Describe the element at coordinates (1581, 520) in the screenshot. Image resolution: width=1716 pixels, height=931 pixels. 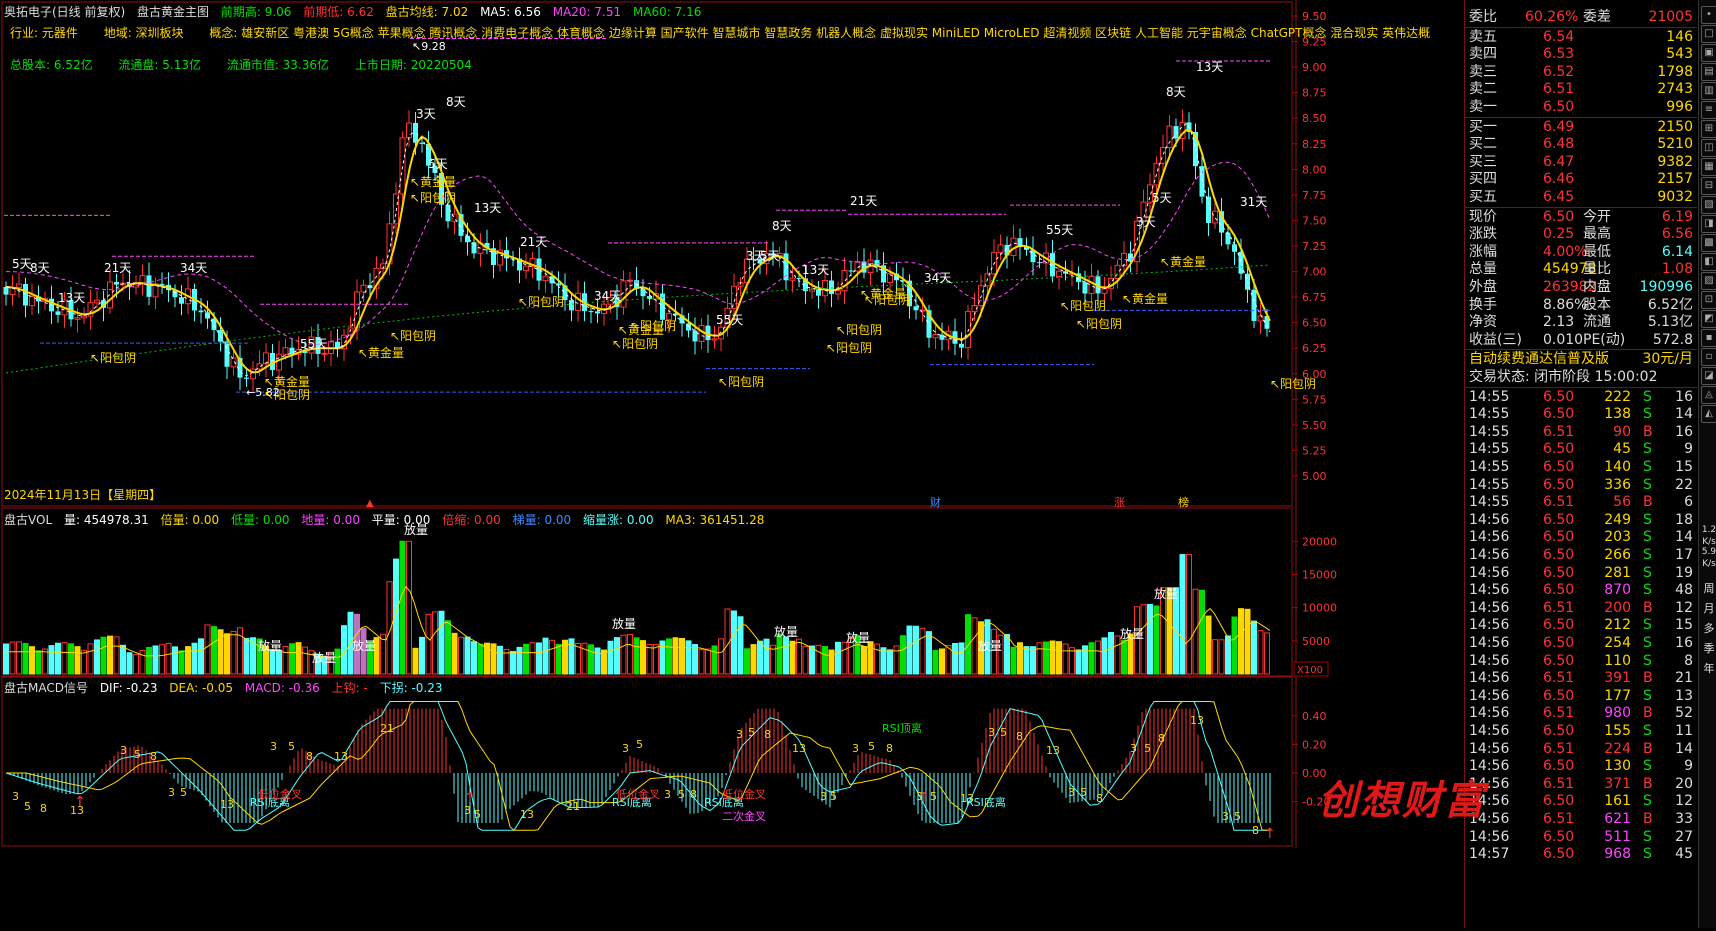
I see `tick-row: 14:56 6.50 249 S 18` at that location.